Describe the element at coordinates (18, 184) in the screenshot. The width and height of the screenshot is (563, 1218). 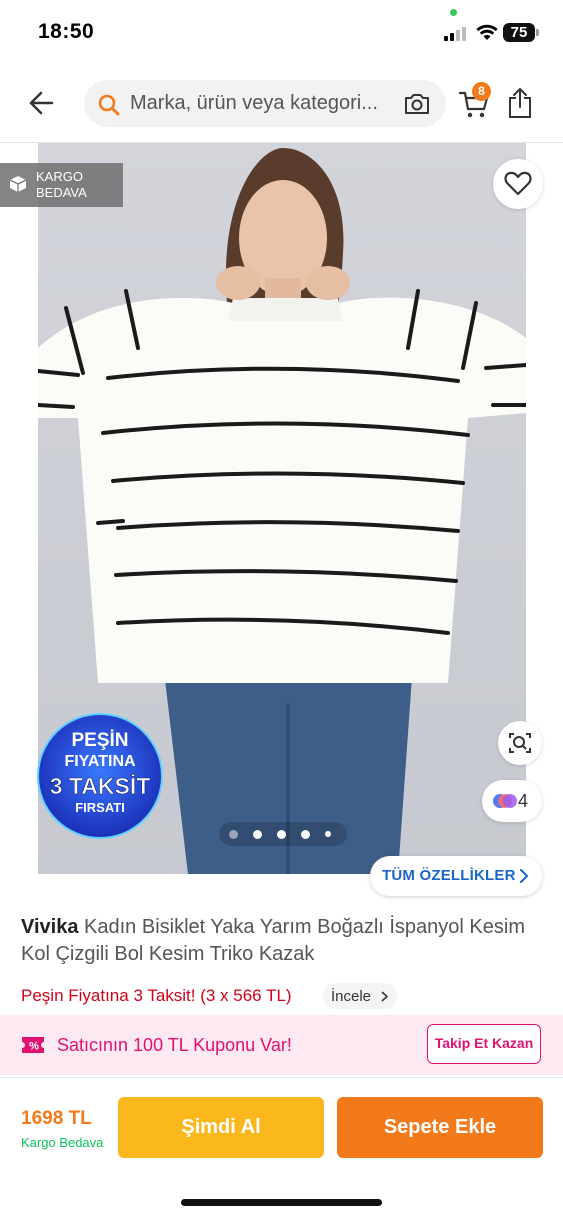
I see `box-icon` at that location.